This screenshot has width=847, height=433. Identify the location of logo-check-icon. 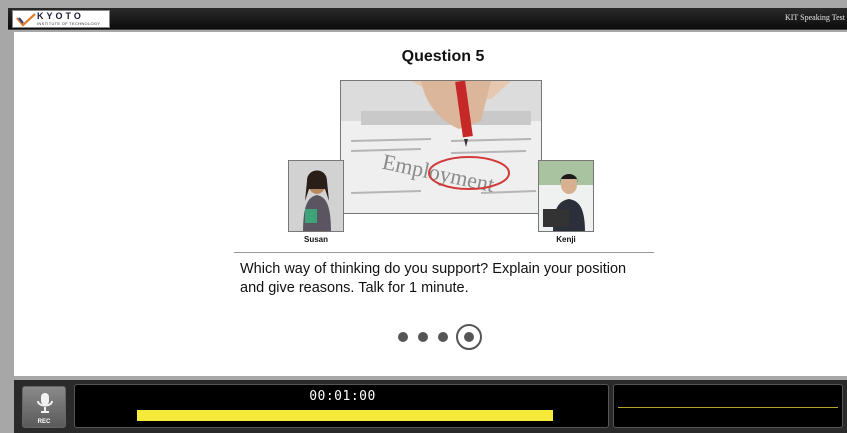
(26, 20).